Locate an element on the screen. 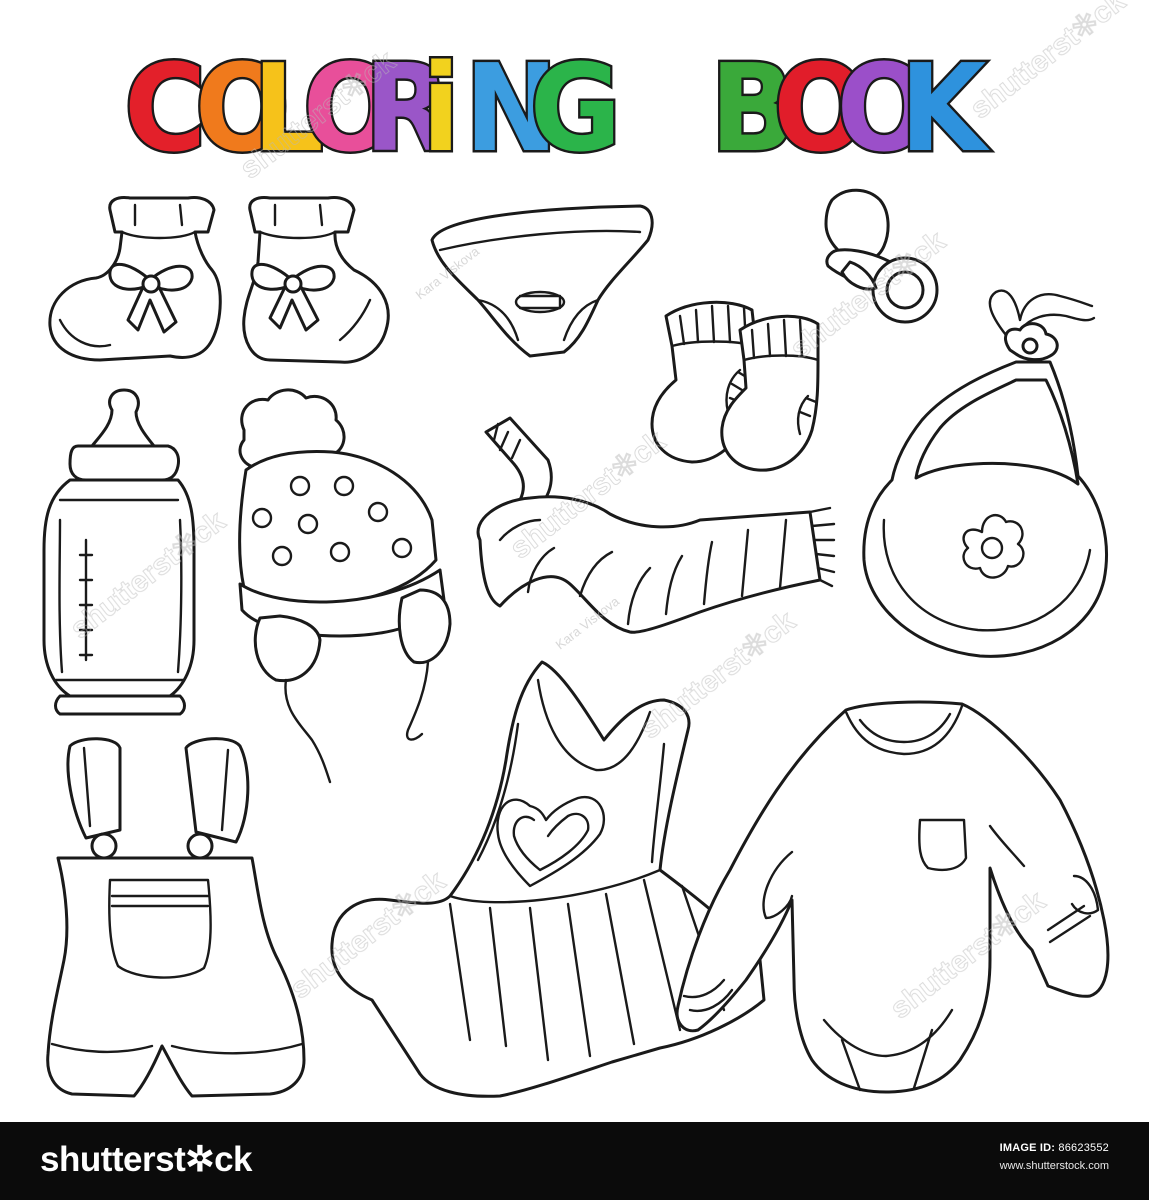 This screenshot has height=1200, width=1149. title-letter: C is located at coordinates (165, 109).